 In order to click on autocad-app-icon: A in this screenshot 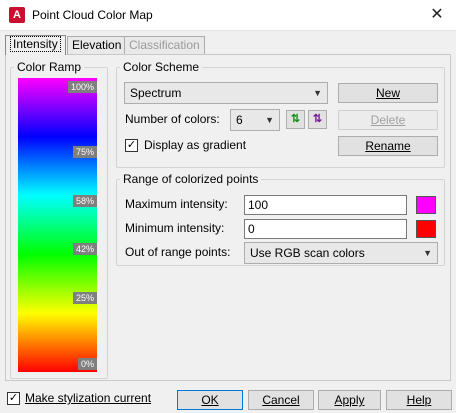, I will do `click(17, 15)`.